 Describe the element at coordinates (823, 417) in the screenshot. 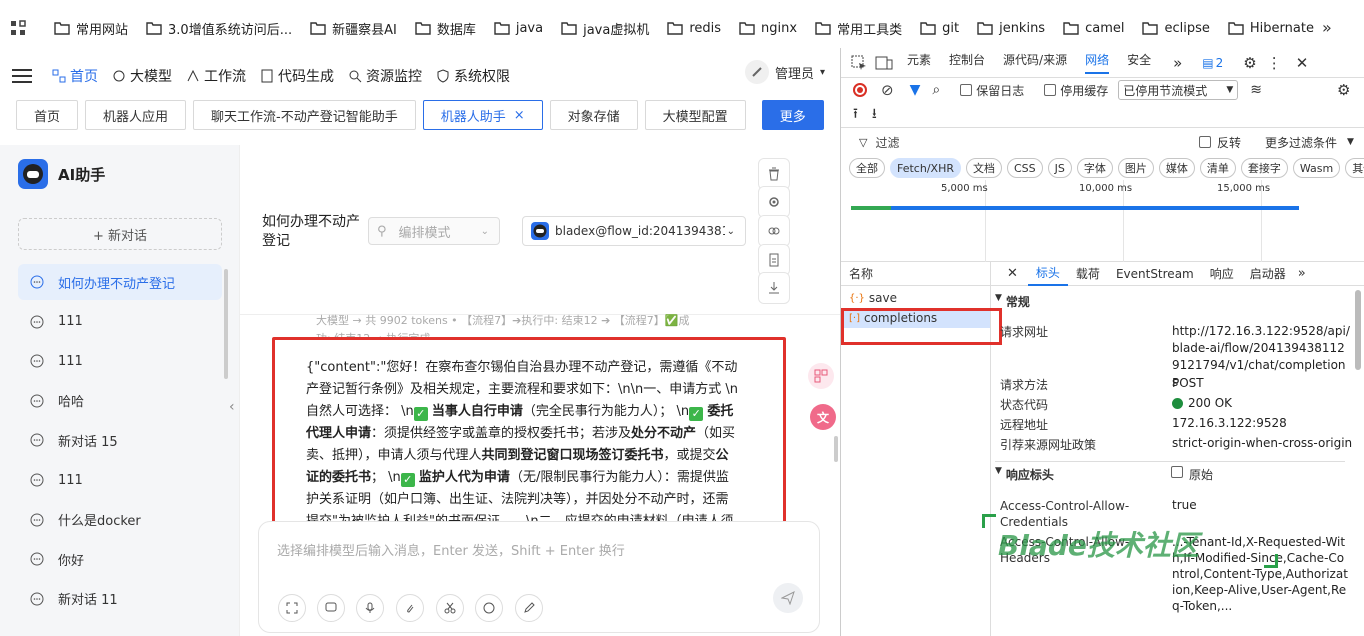

I see `translate-float-button: 文` at that location.